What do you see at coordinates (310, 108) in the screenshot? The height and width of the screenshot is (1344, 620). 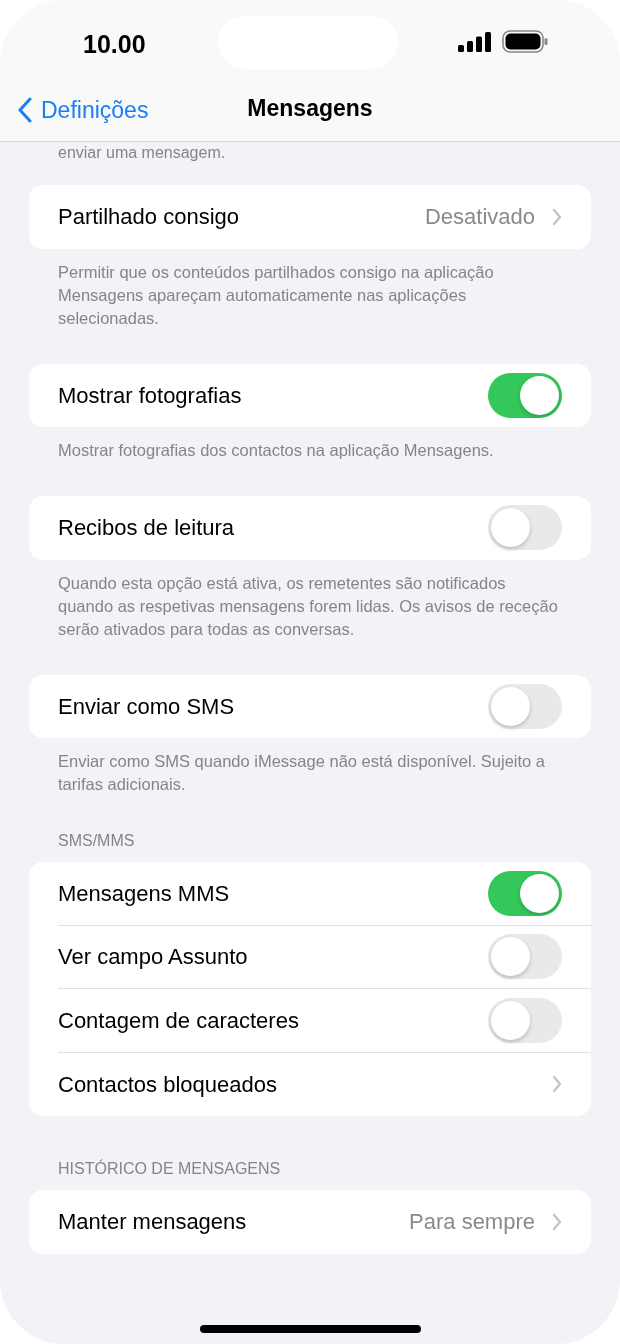 I see `page-title: Mensagens` at bounding box center [310, 108].